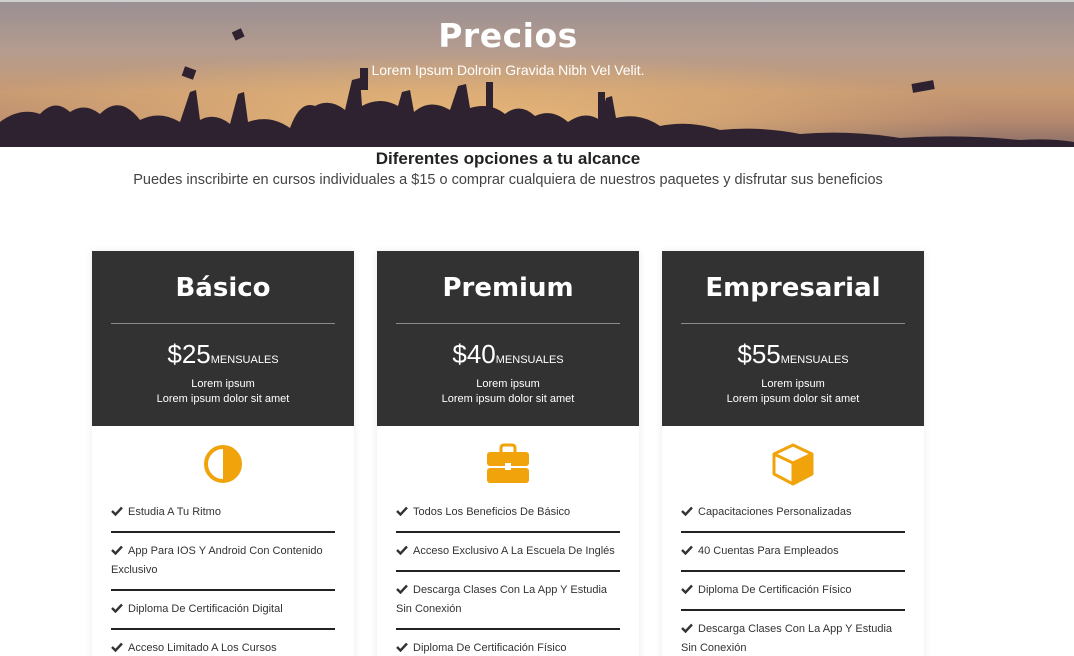  What do you see at coordinates (223, 464) in the screenshot?
I see `half-circle-icon` at bounding box center [223, 464].